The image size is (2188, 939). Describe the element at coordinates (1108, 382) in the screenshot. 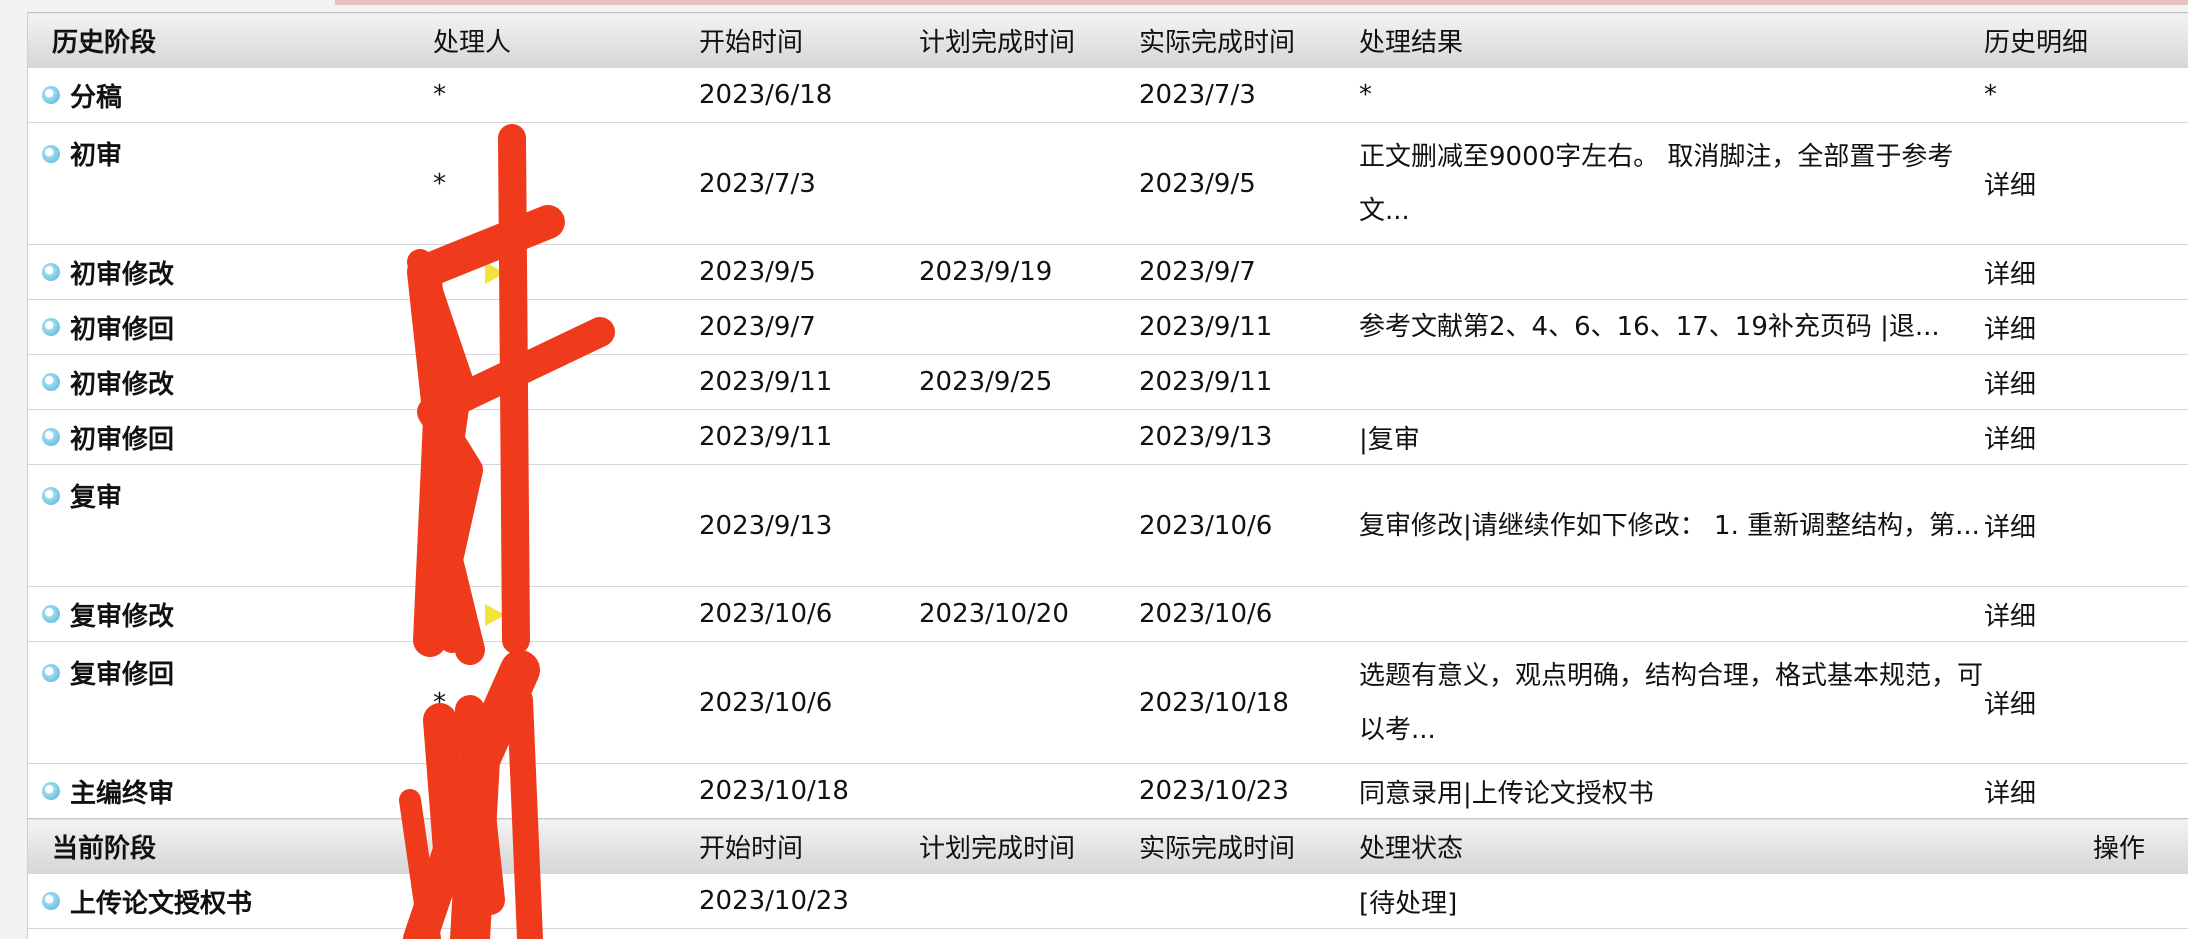

I see `history-row: 初审修改 2023/9/11 2023/9/25 2023/9/11 详细` at that location.